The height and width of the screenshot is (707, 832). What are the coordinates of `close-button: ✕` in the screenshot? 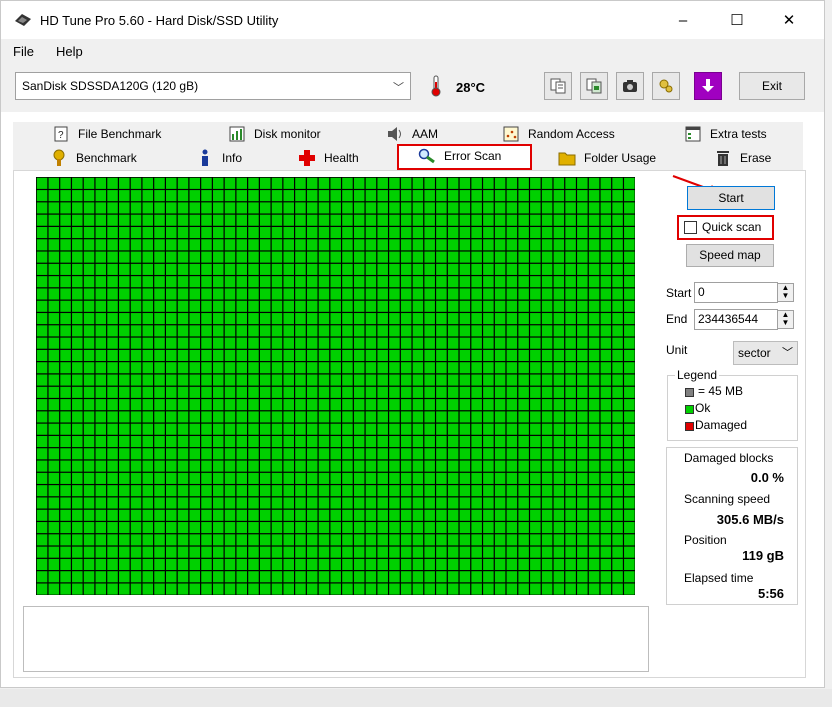 It's located at (789, 20).